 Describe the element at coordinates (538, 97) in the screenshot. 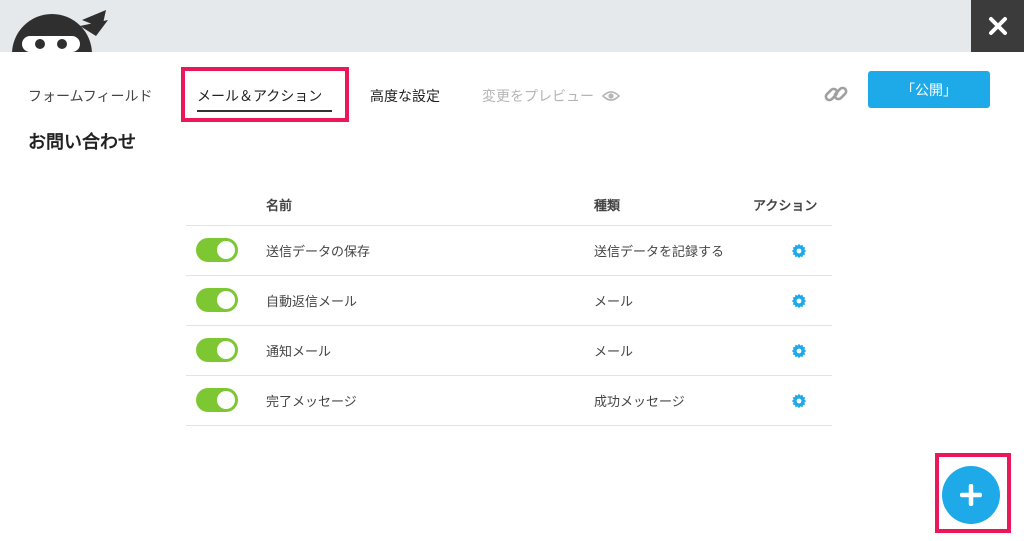

I see `preview-label: 変更をプレビュー` at that location.